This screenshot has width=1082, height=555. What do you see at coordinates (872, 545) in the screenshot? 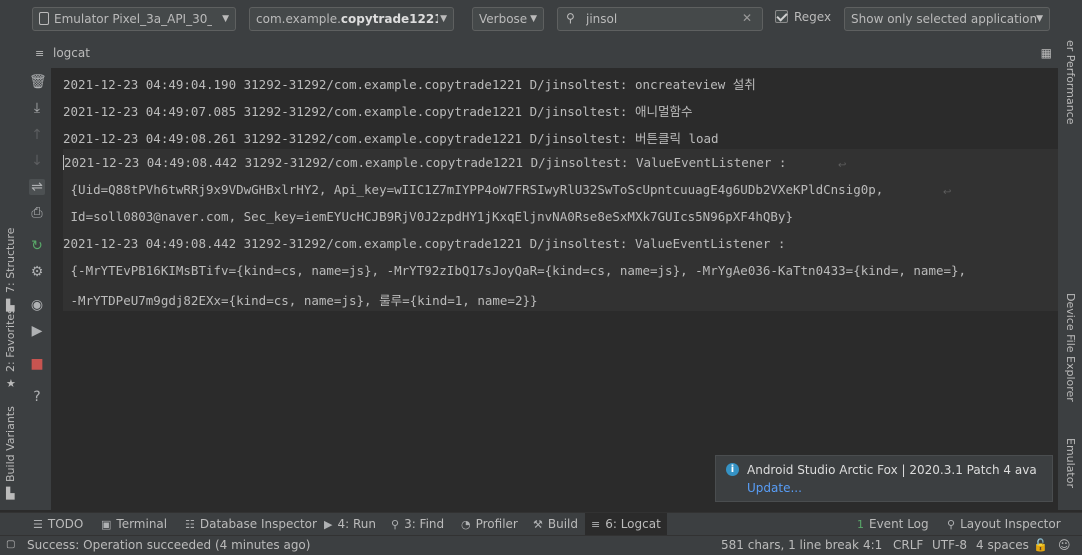
I see `caret-position: 4:1` at bounding box center [872, 545].